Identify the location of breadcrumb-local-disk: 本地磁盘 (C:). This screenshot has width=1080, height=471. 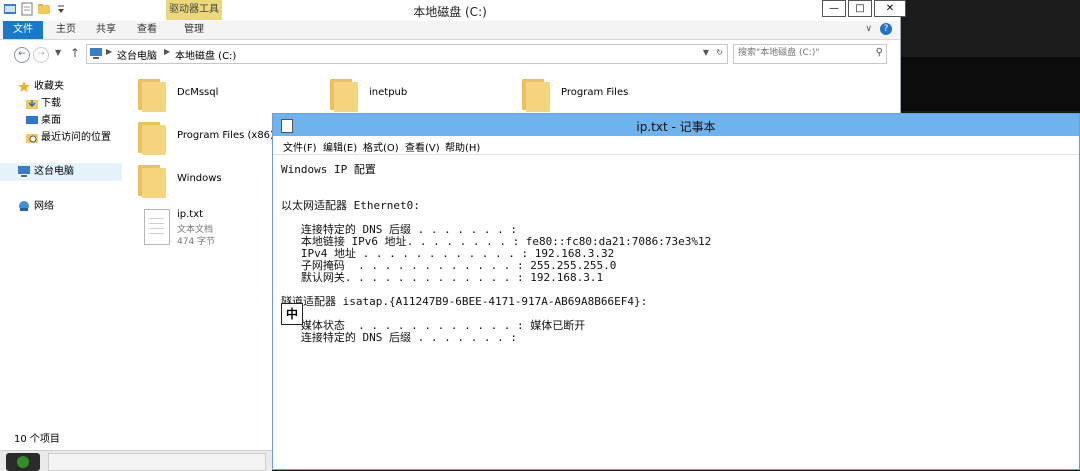
(205, 54).